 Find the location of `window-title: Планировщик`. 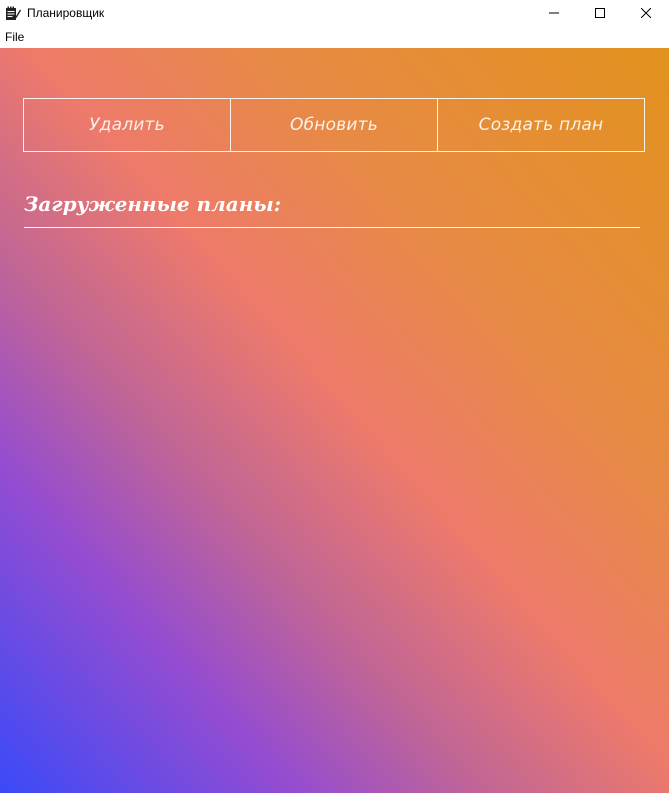

window-title: Планировщик is located at coordinates (66, 12).